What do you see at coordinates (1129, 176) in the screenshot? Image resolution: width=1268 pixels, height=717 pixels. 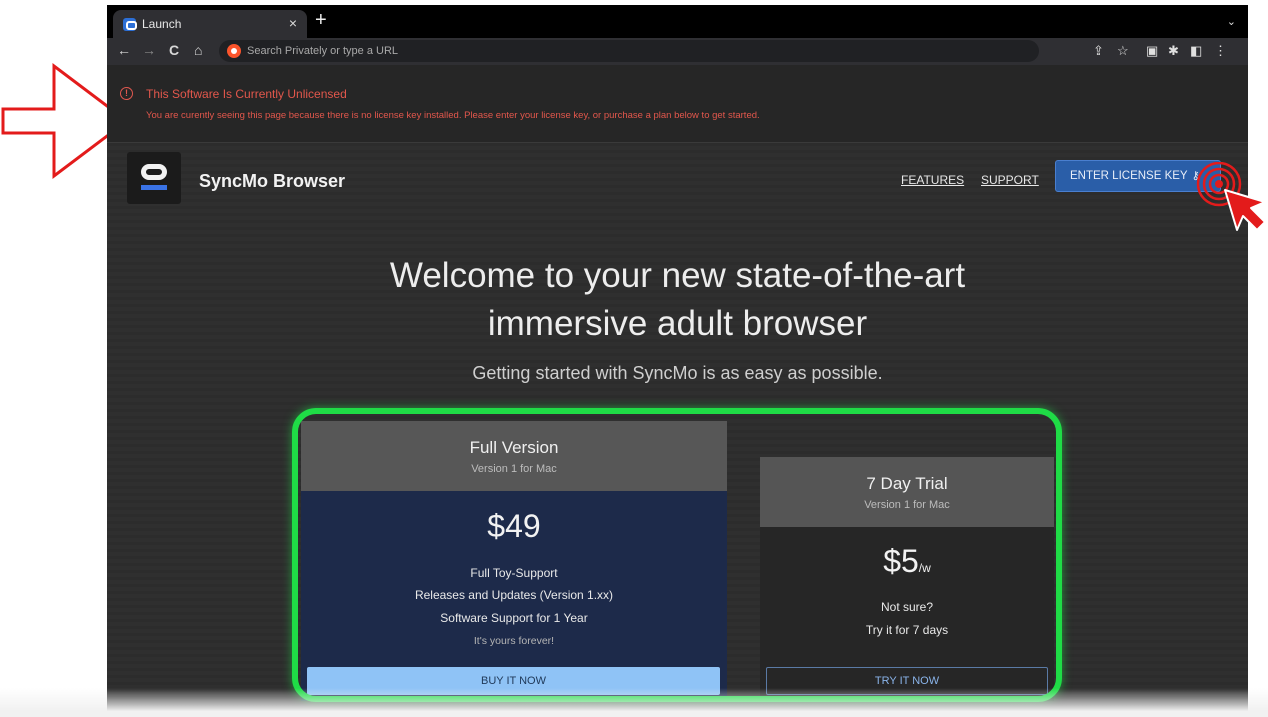 I see `license-button-label: ENTER LICENSE KEY` at bounding box center [1129, 176].